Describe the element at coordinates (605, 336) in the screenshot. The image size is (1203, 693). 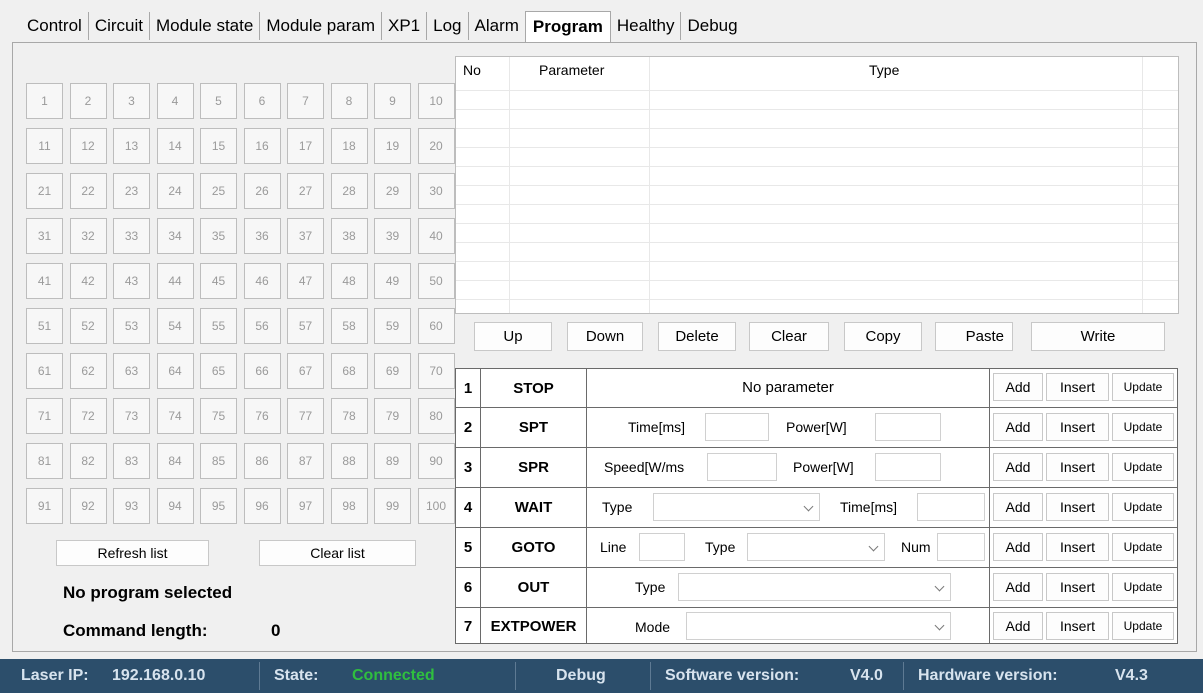
I see `down-button: Down` at that location.